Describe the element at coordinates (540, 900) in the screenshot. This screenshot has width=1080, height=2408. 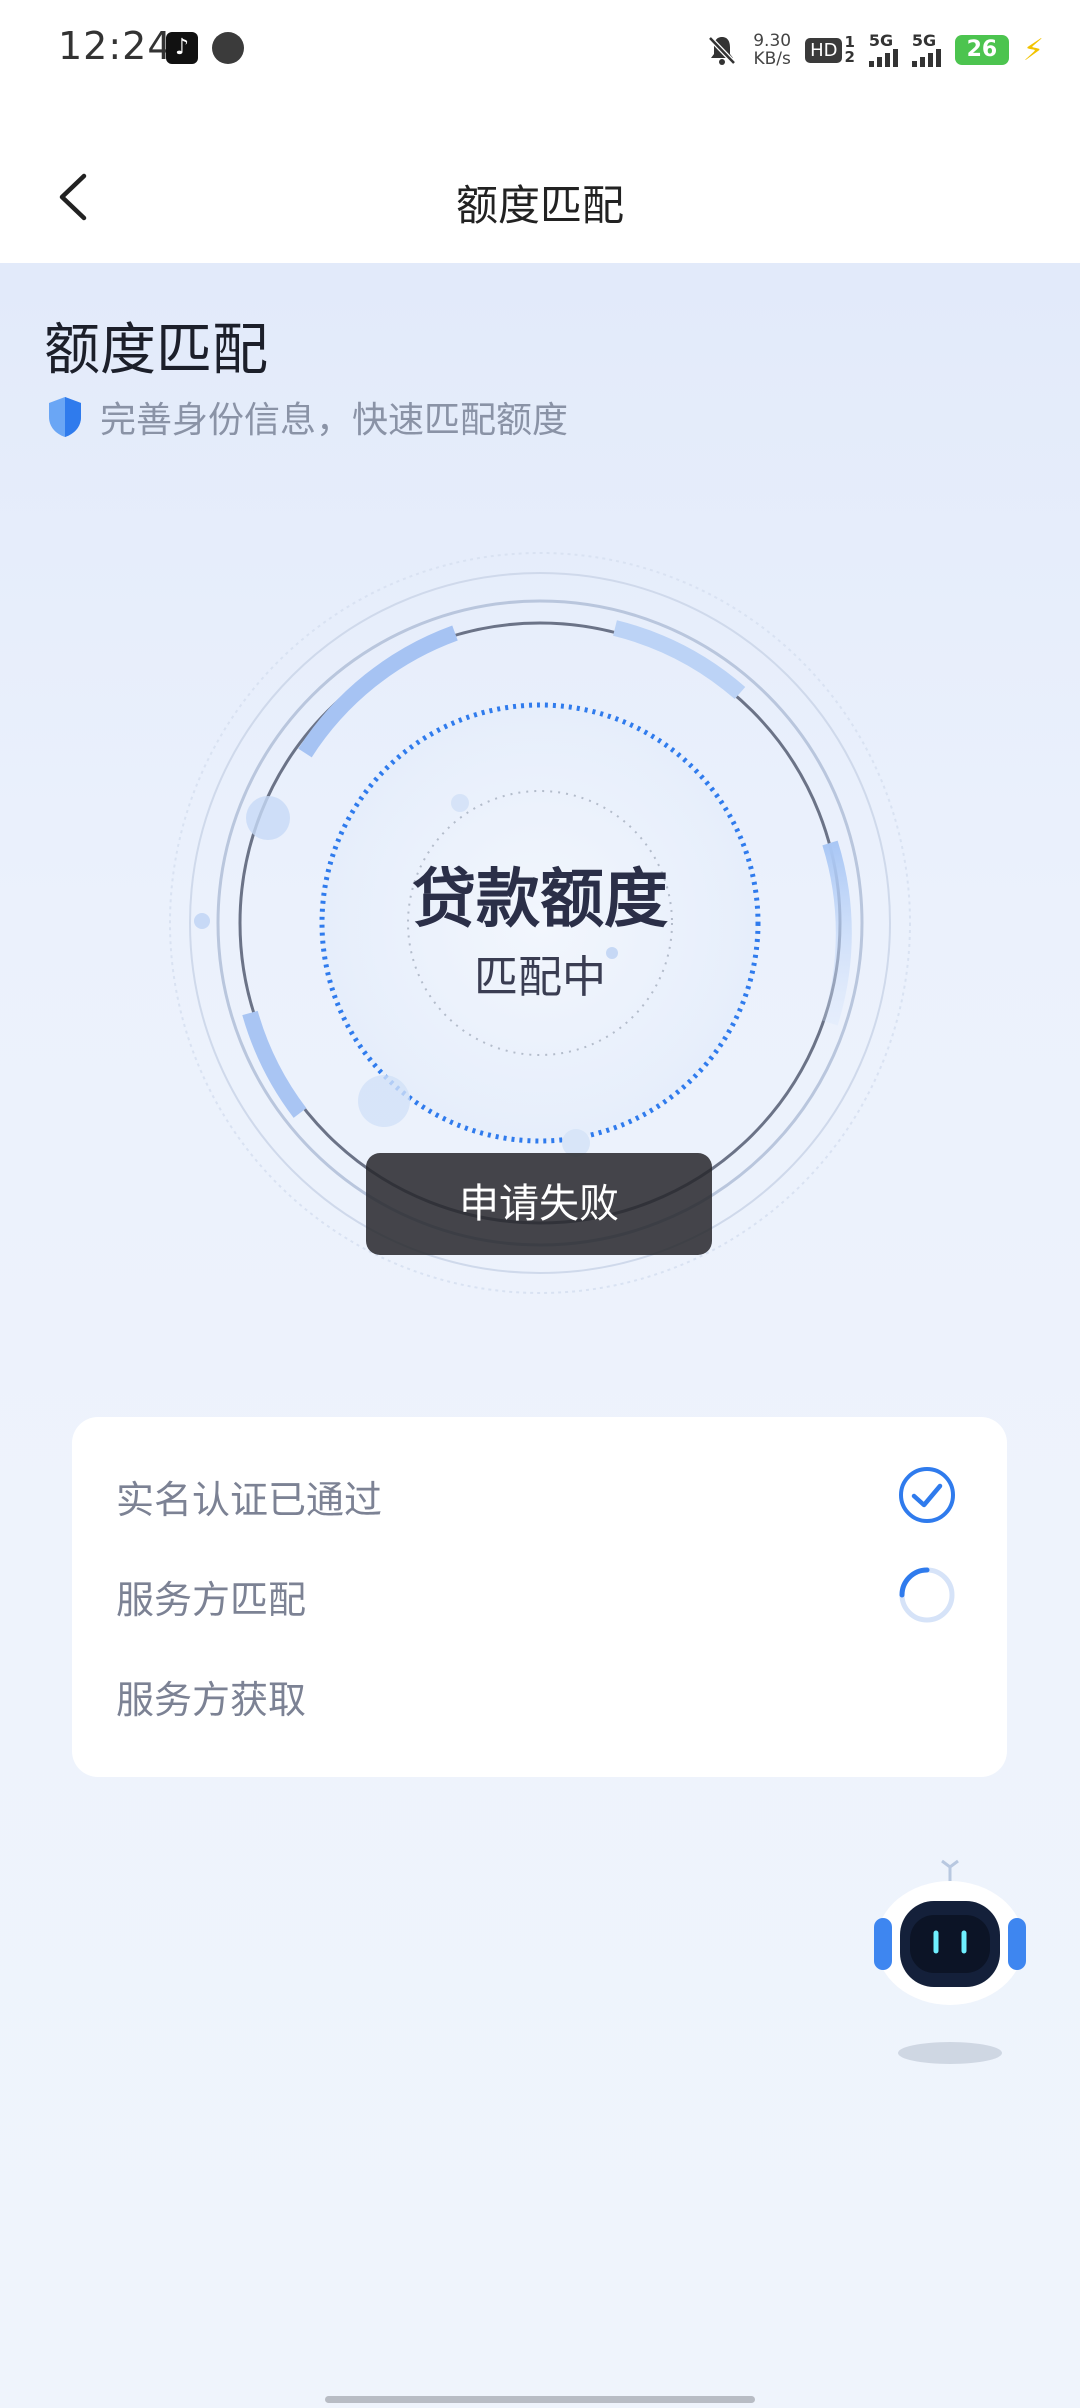
I see `loan-amount-title: 贷款额度` at that location.